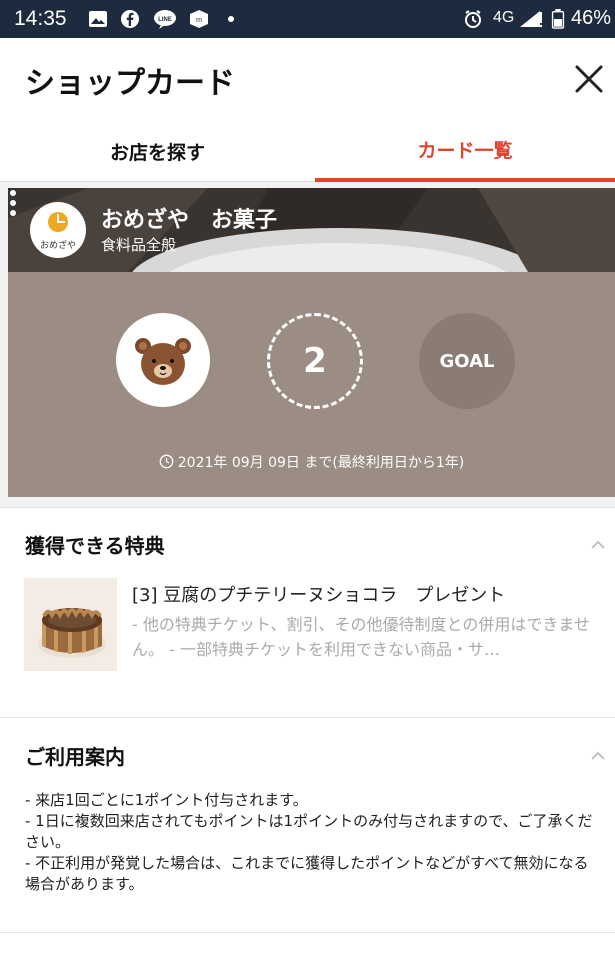 Image resolution: width=615 pixels, height=965 pixels. Describe the element at coordinates (130, 19) in the screenshot. I see `facebook-icon` at that location.